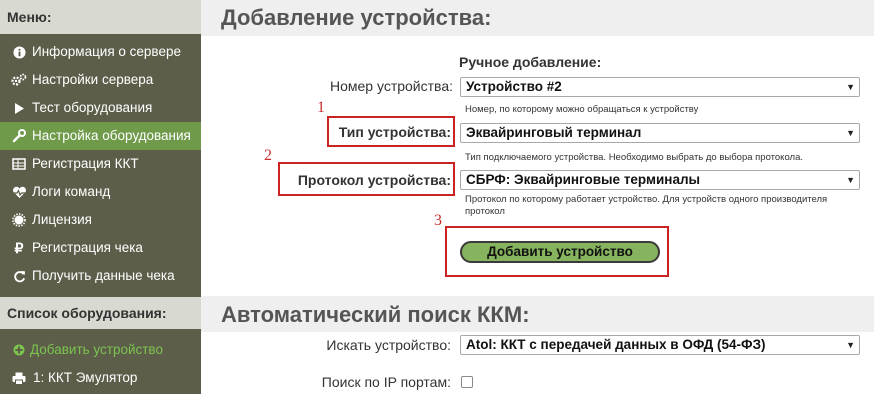 Image resolution: width=874 pixels, height=394 pixels. I want to click on annotation-marker-1: 1, so click(321, 107).